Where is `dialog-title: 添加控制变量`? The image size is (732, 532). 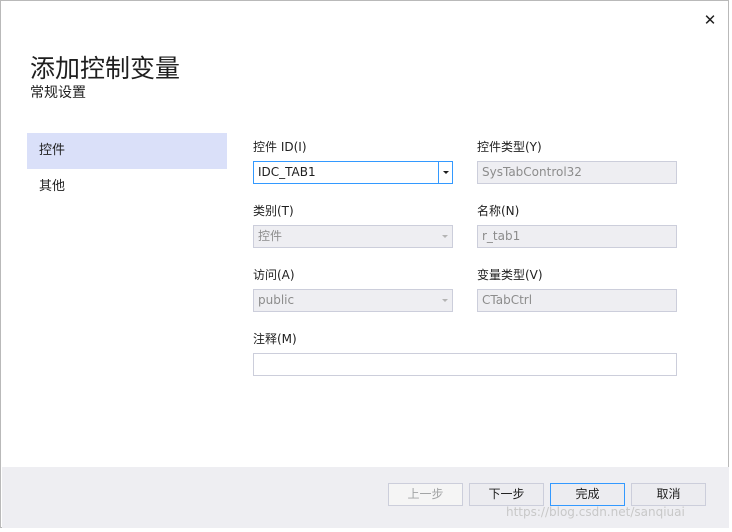
dialog-title: 添加控制变量 is located at coordinates (105, 68).